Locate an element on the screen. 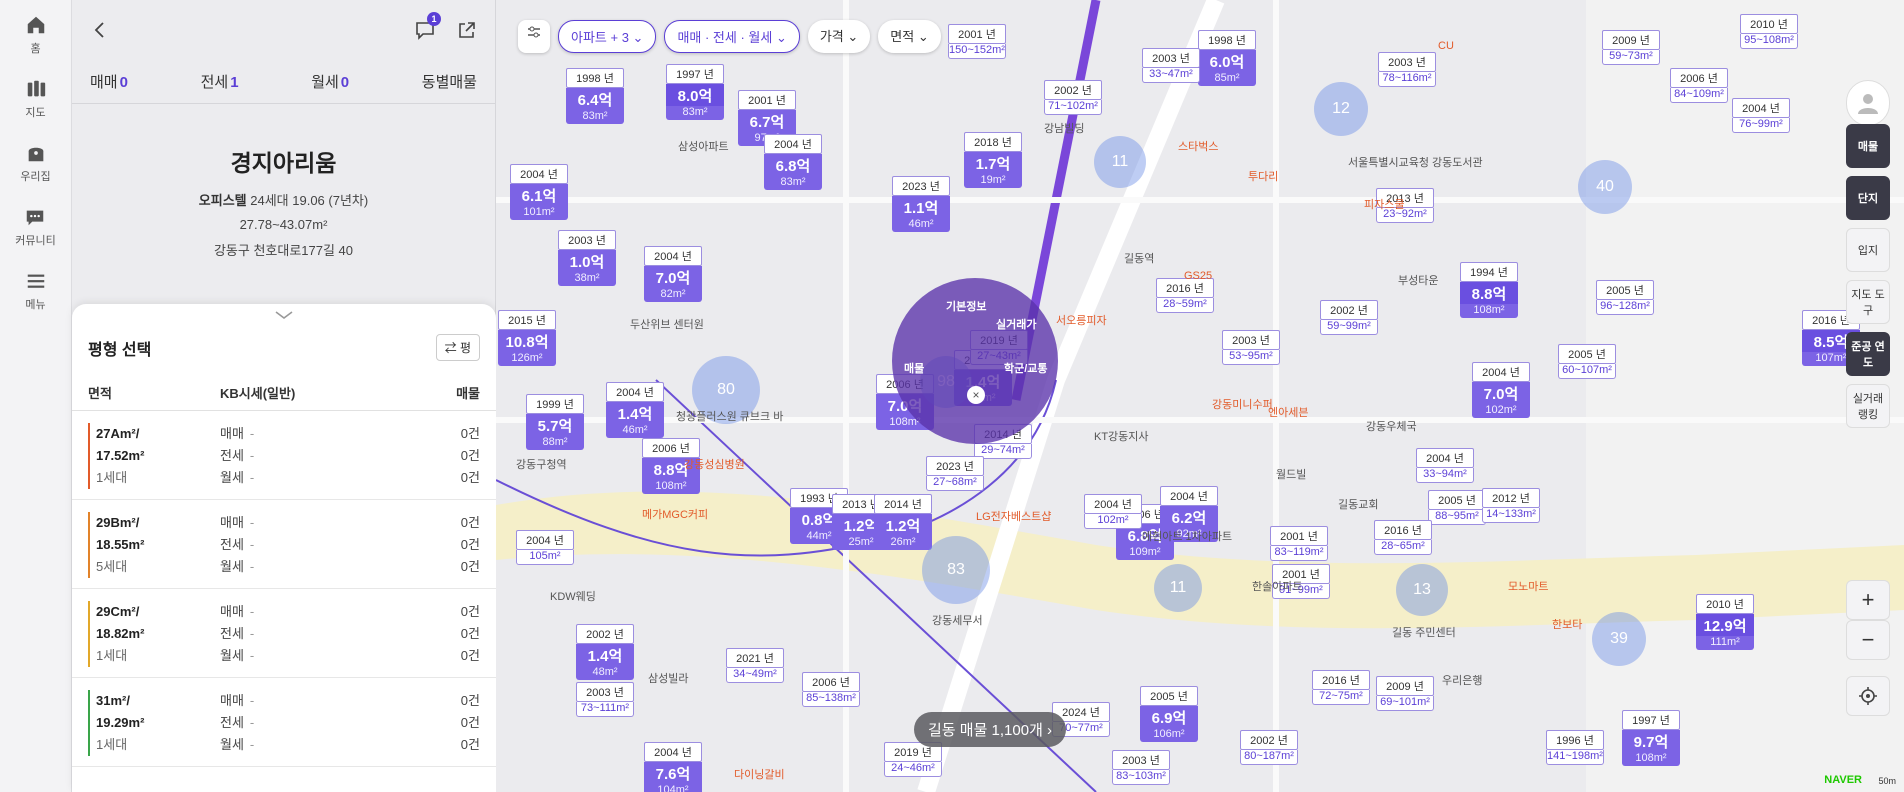 Image resolution: width=1904 pixels, height=792 pixels. complex-area-marker: 2004 년 33~94m² is located at coordinates (1445, 465).